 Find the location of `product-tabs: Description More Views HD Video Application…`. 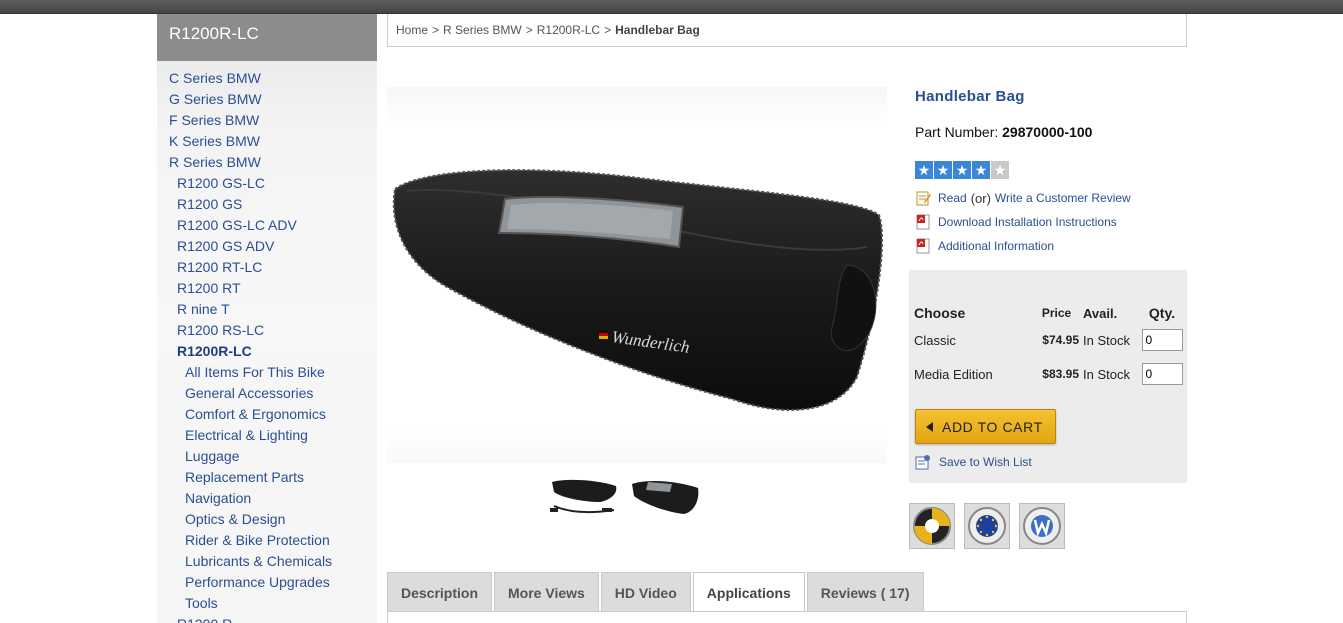

product-tabs: Description More Views HD Video Application… is located at coordinates (656, 592).